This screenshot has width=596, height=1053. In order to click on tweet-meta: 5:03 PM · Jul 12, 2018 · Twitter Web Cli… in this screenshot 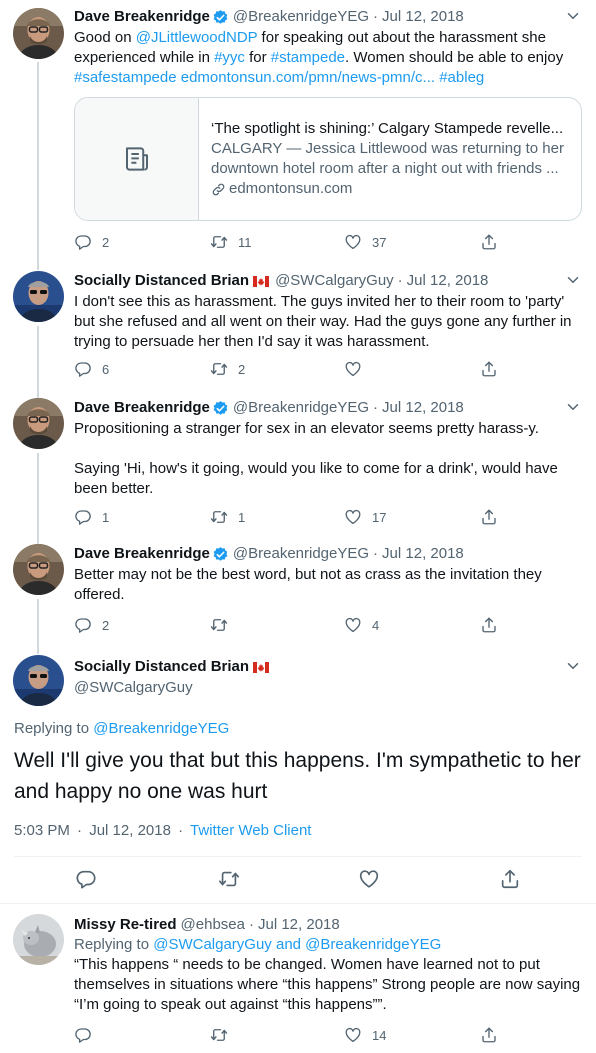, I will do `click(162, 831)`.